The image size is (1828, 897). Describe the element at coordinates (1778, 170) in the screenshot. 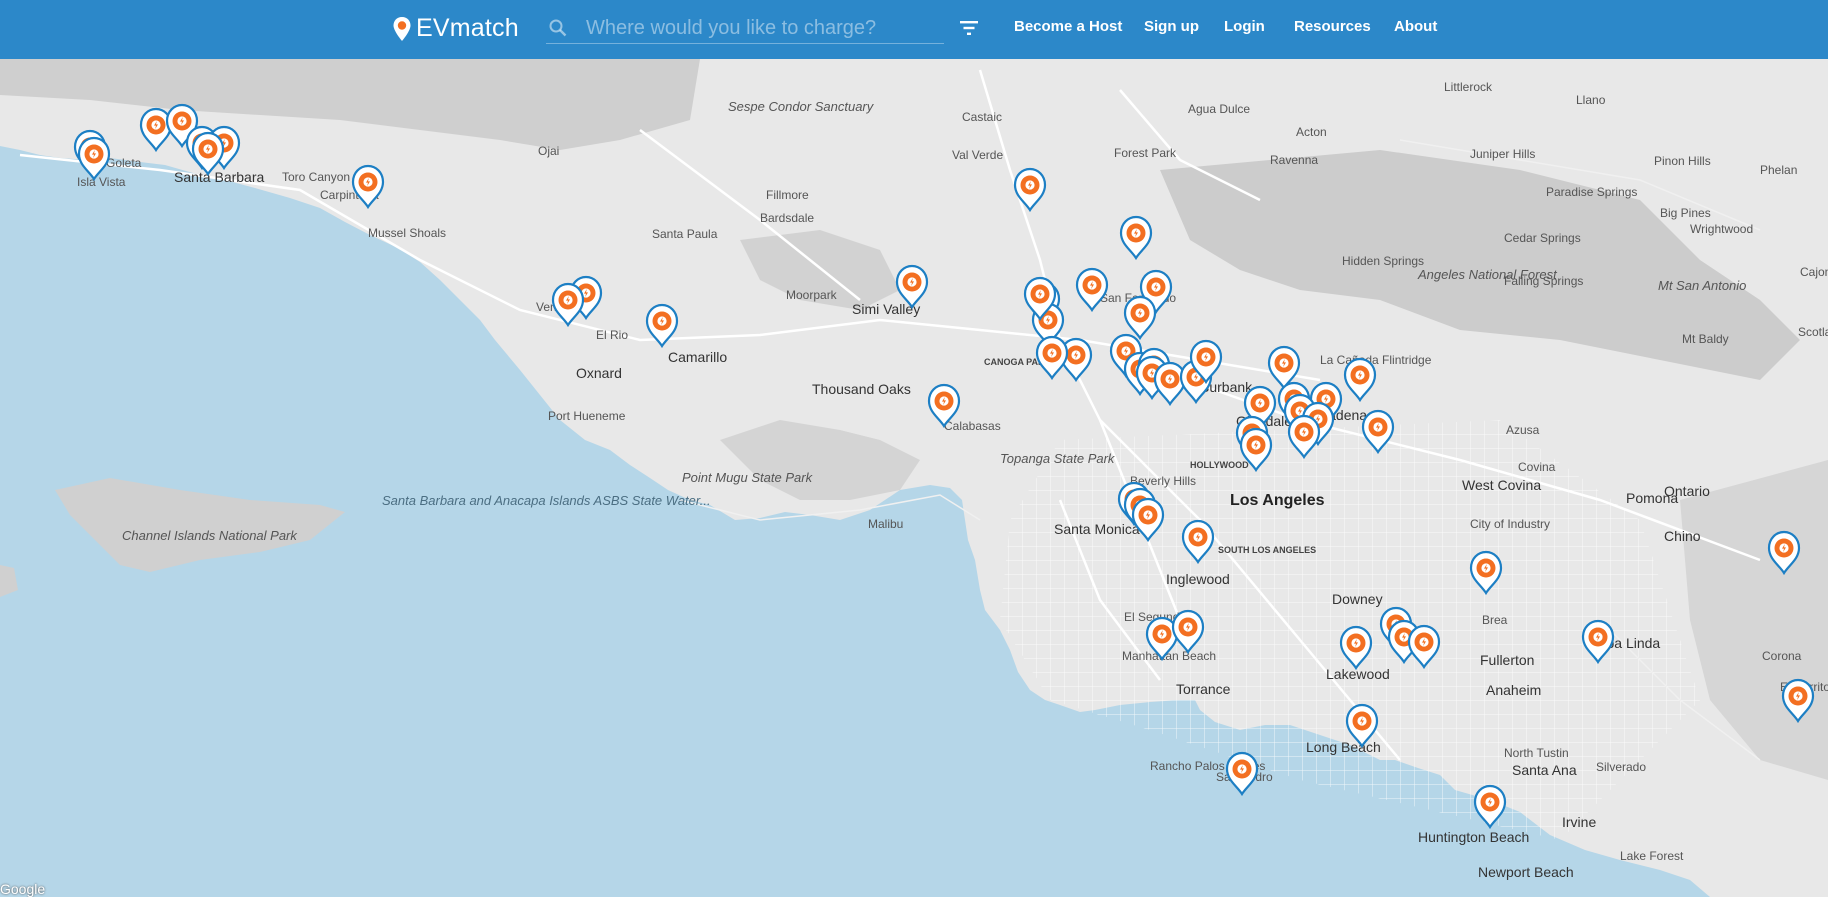

I see `svg-text: Phelan` at that location.